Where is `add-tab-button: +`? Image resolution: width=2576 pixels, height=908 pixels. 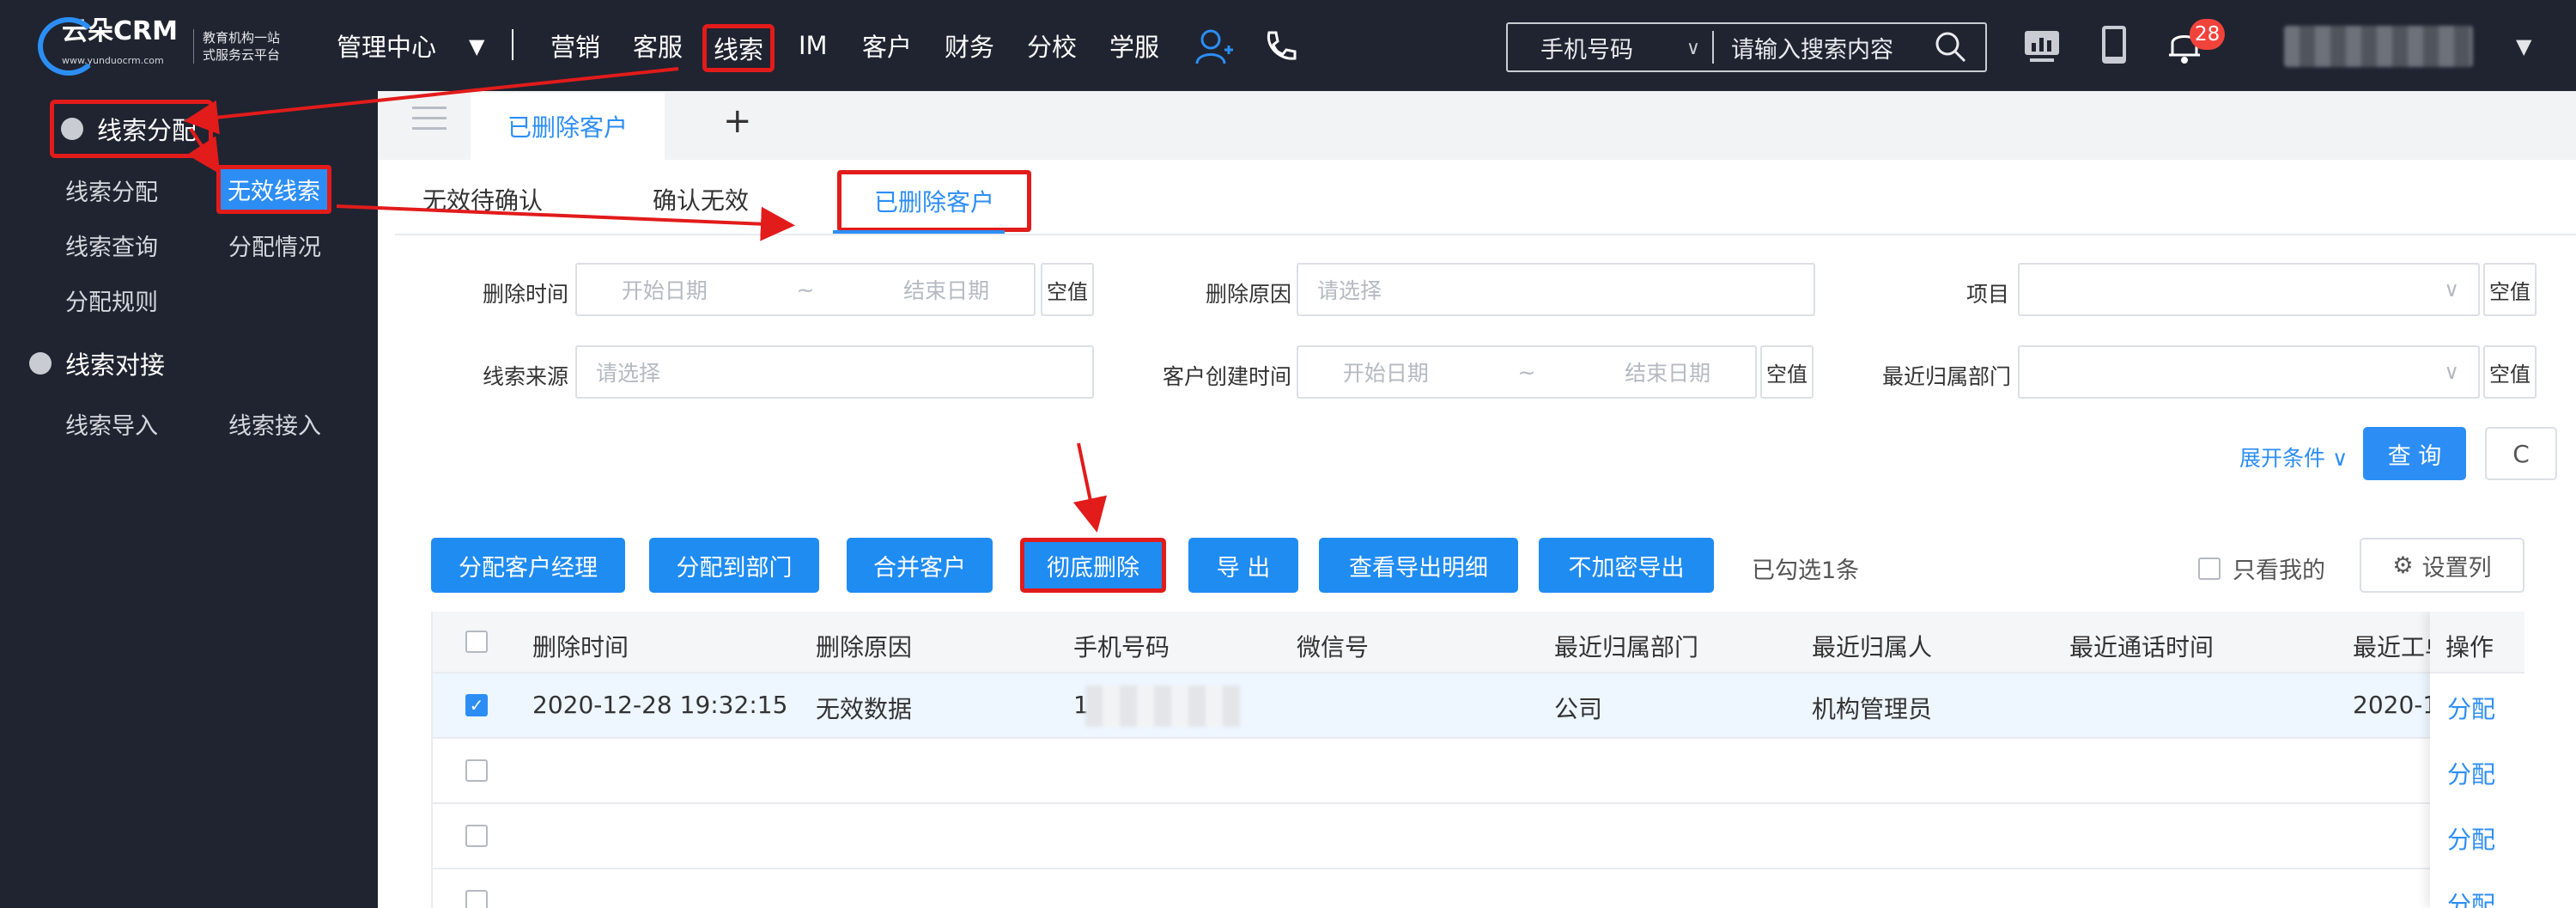 add-tab-button: + is located at coordinates (737, 121).